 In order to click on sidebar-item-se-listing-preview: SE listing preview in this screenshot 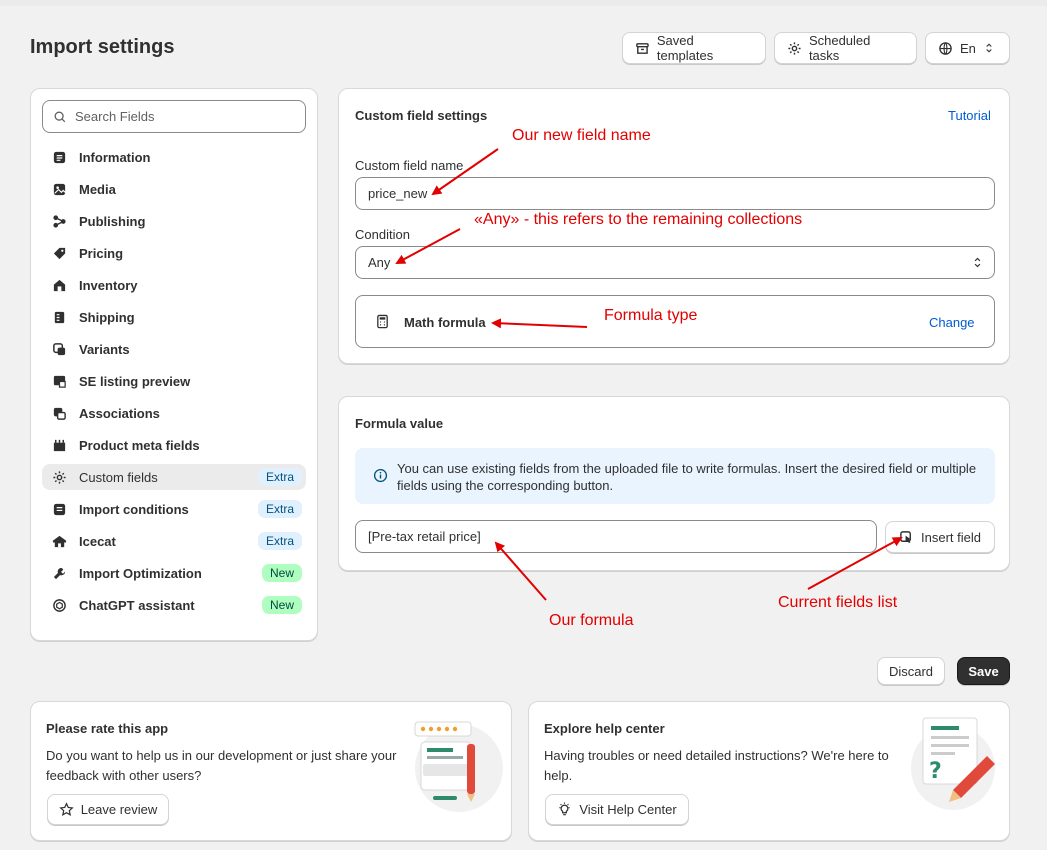, I will do `click(174, 381)`.